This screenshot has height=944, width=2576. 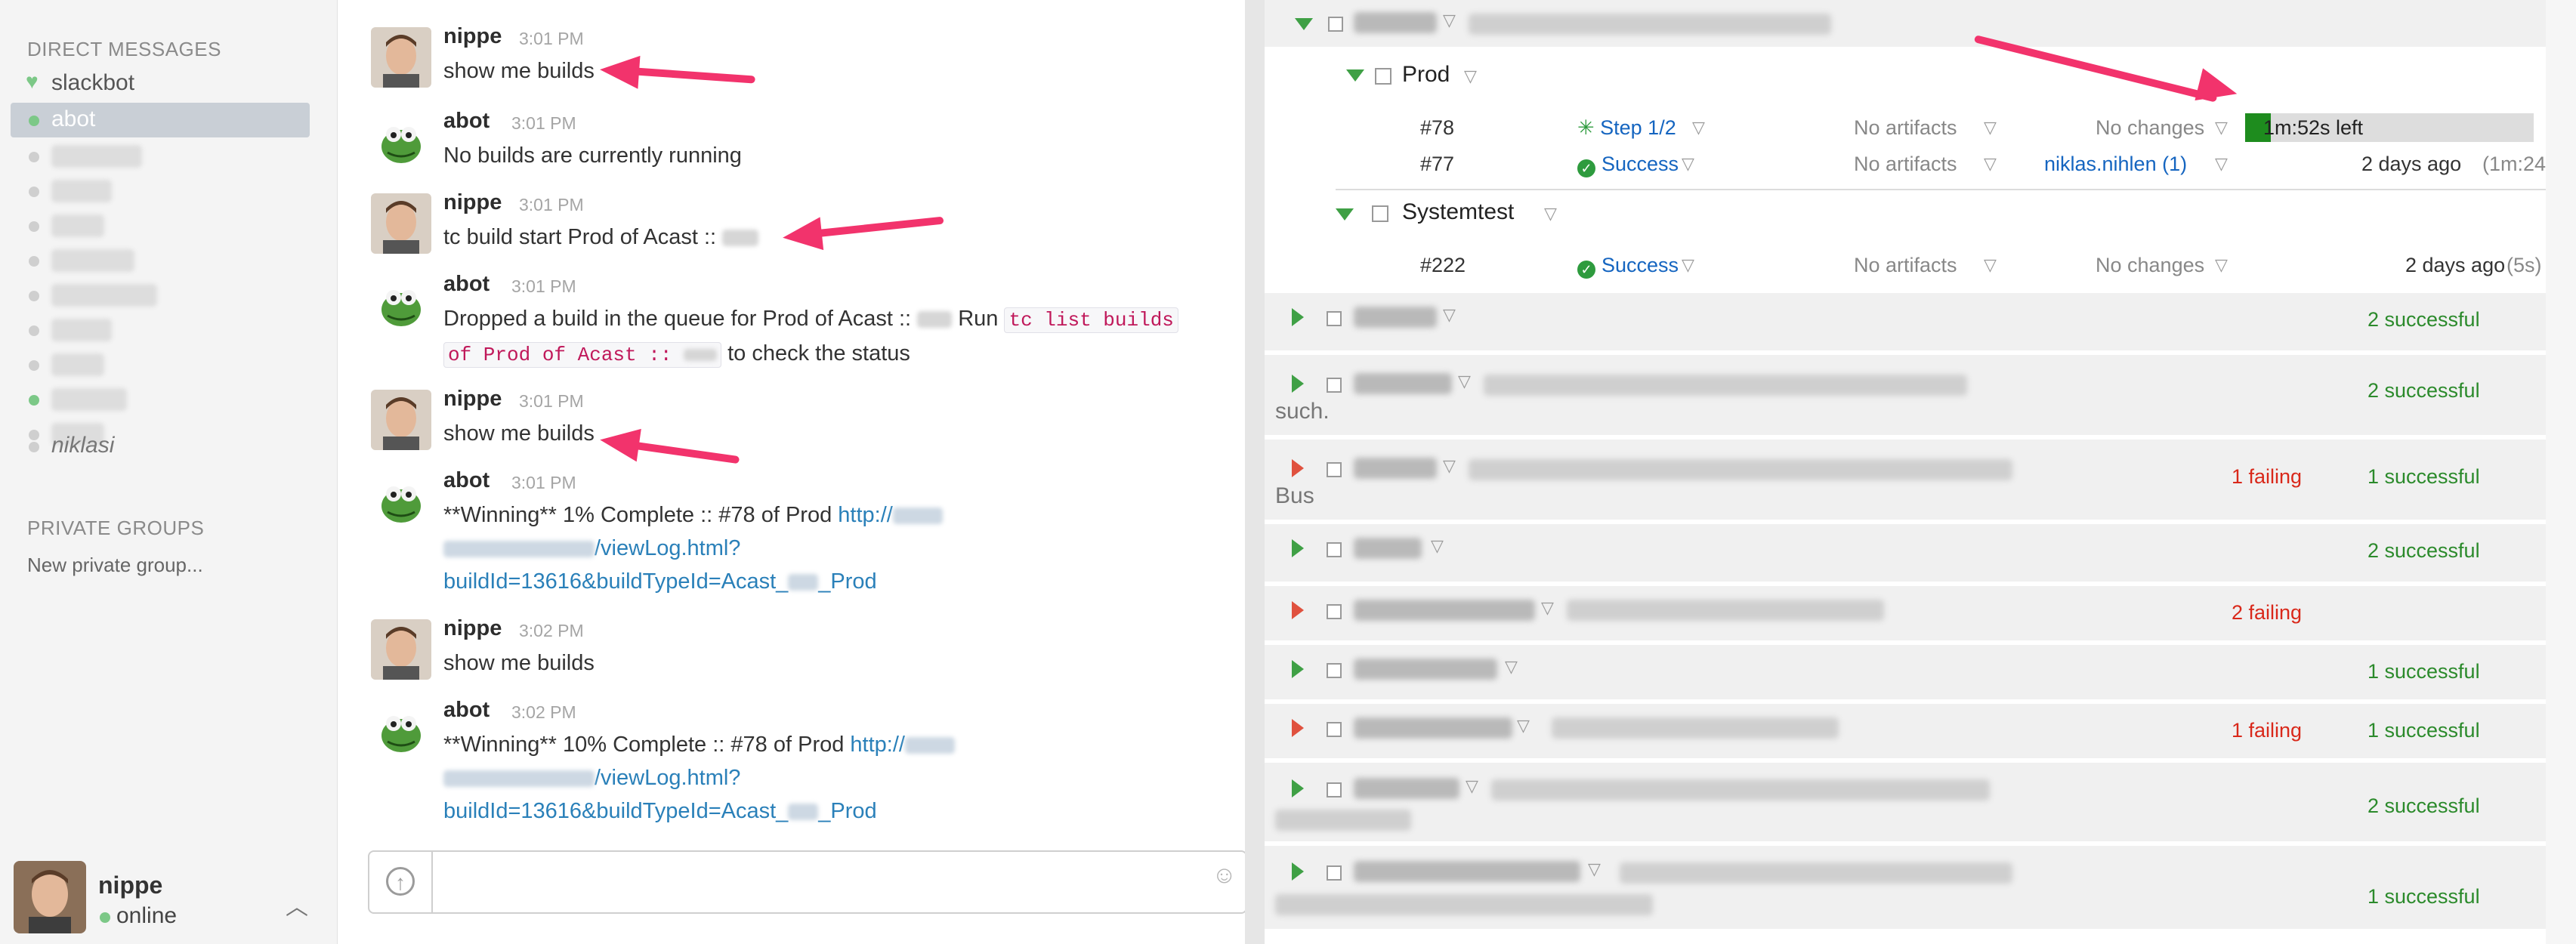 What do you see at coordinates (807, 882) in the screenshot?
I see `message-input: ↑ ☺` at bounding box center [807, 882].